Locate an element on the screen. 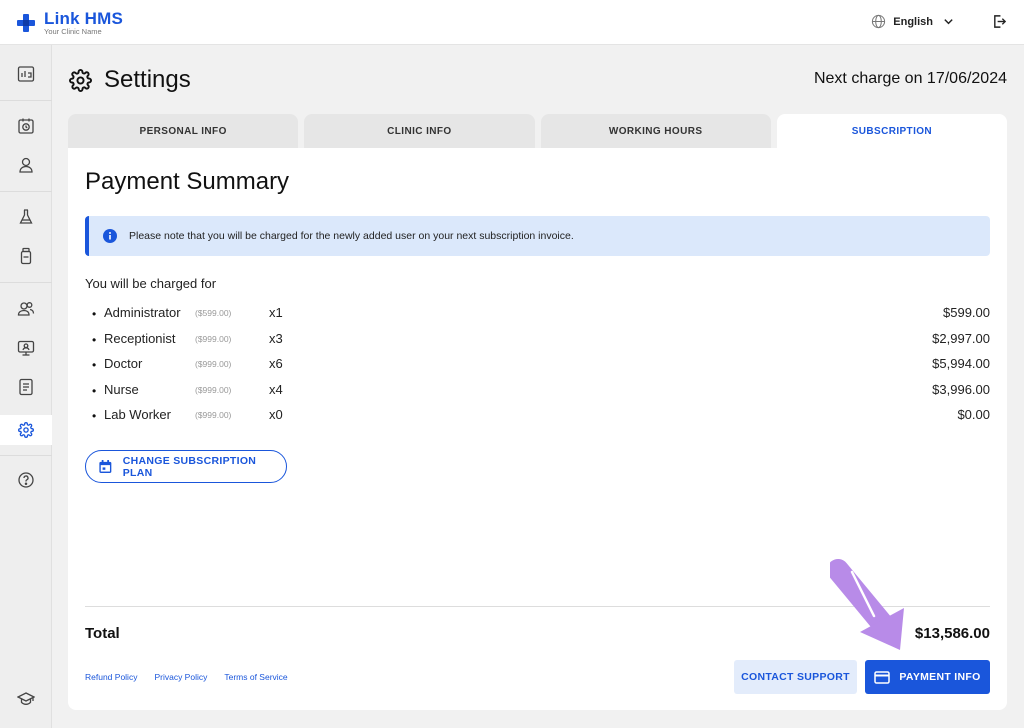 The height and width of the screenshot is (728, 1024). logout-icon is located at coordinates (999, 21).